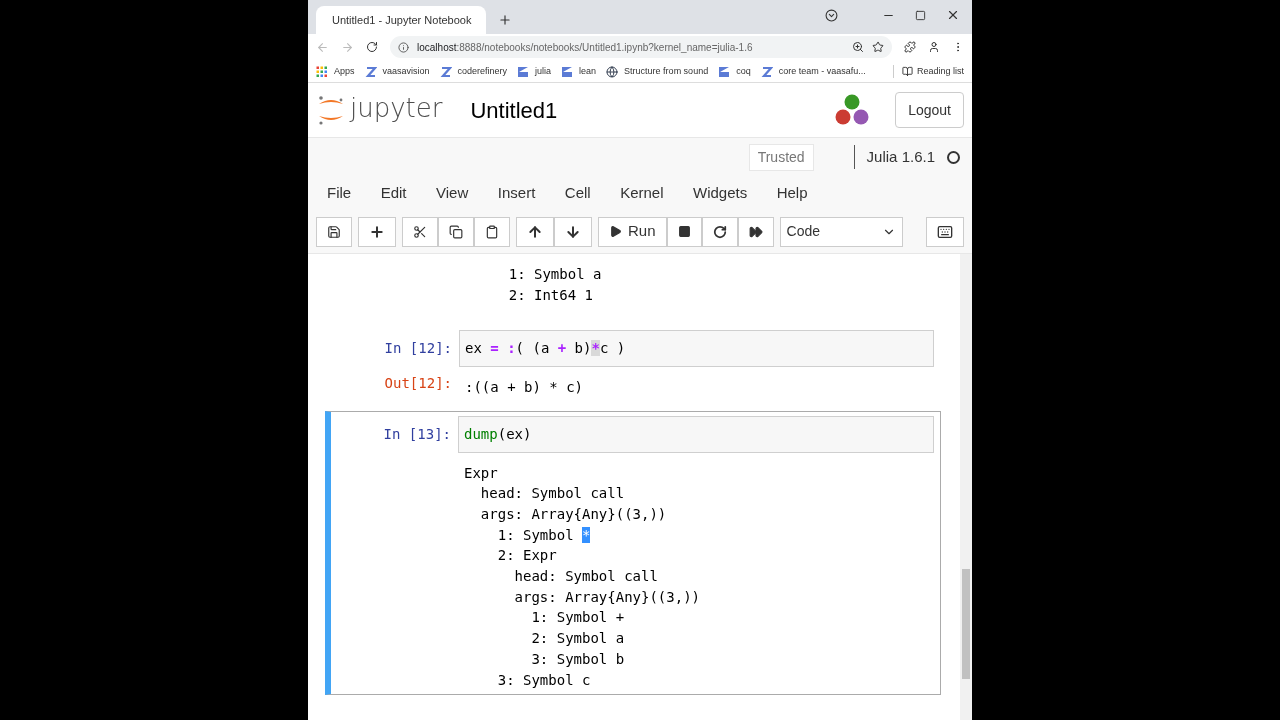 The image size is (1280, 720). I want to click on plus-icon, so click(377, 231).